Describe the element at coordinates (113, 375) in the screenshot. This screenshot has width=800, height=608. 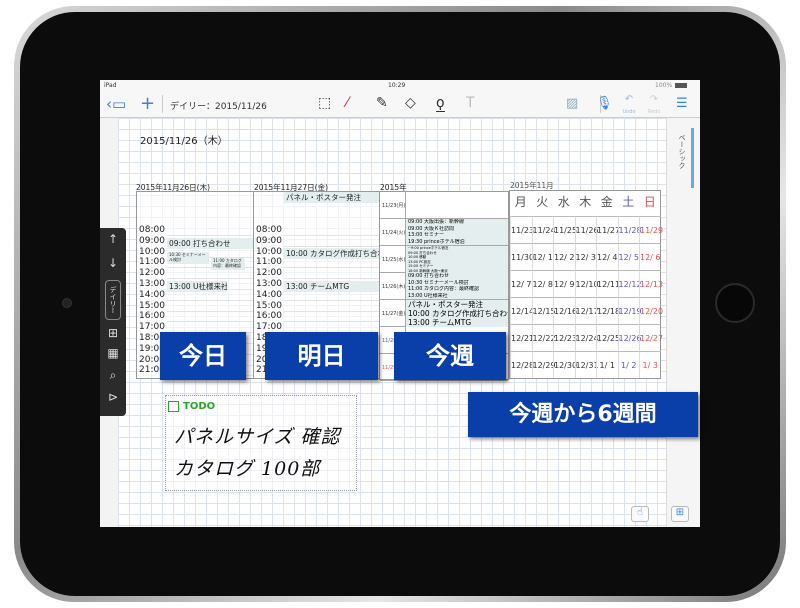
I see `page-search-icon: ⌕` at that location.